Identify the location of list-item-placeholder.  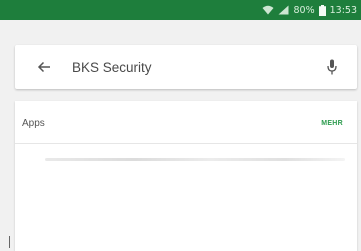
(195, 159).